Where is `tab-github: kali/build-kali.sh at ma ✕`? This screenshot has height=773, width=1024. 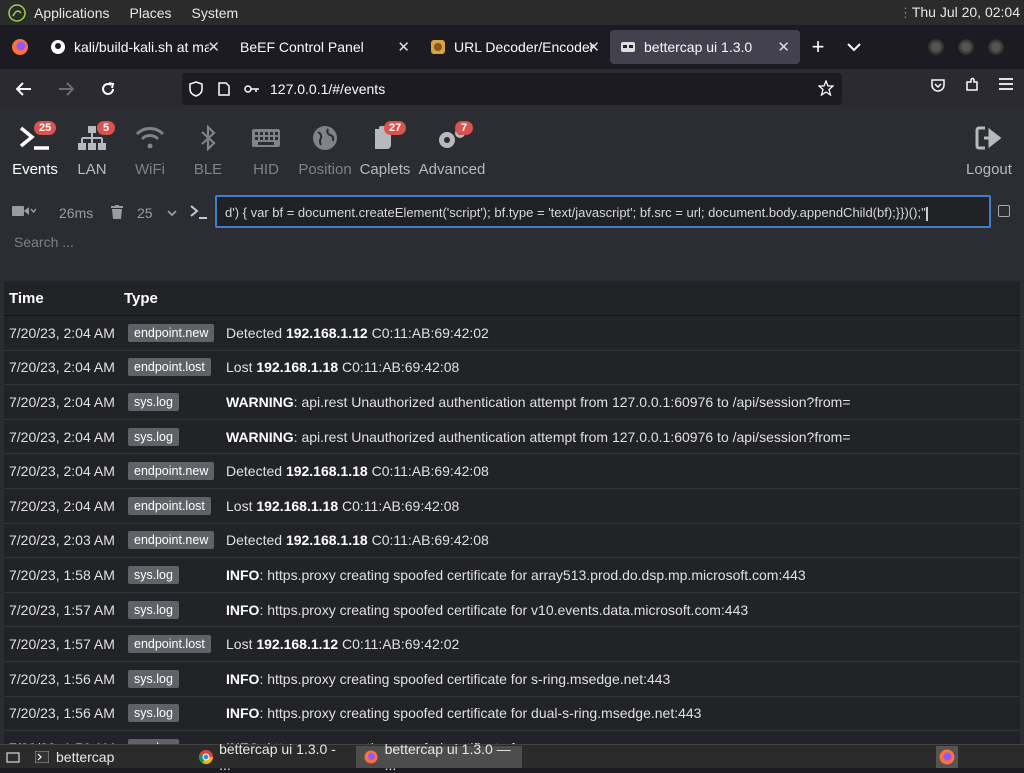
tab-github: kali/build-kali.sh at ma ✕ is located at coordinates (135, 47).